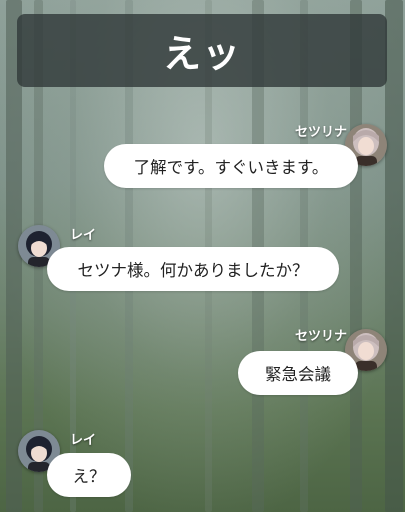 The image size is (405, 512). Describe the element at coordinates (89, 475) in the screenshot. I see `message-bubble: え？` at that location.